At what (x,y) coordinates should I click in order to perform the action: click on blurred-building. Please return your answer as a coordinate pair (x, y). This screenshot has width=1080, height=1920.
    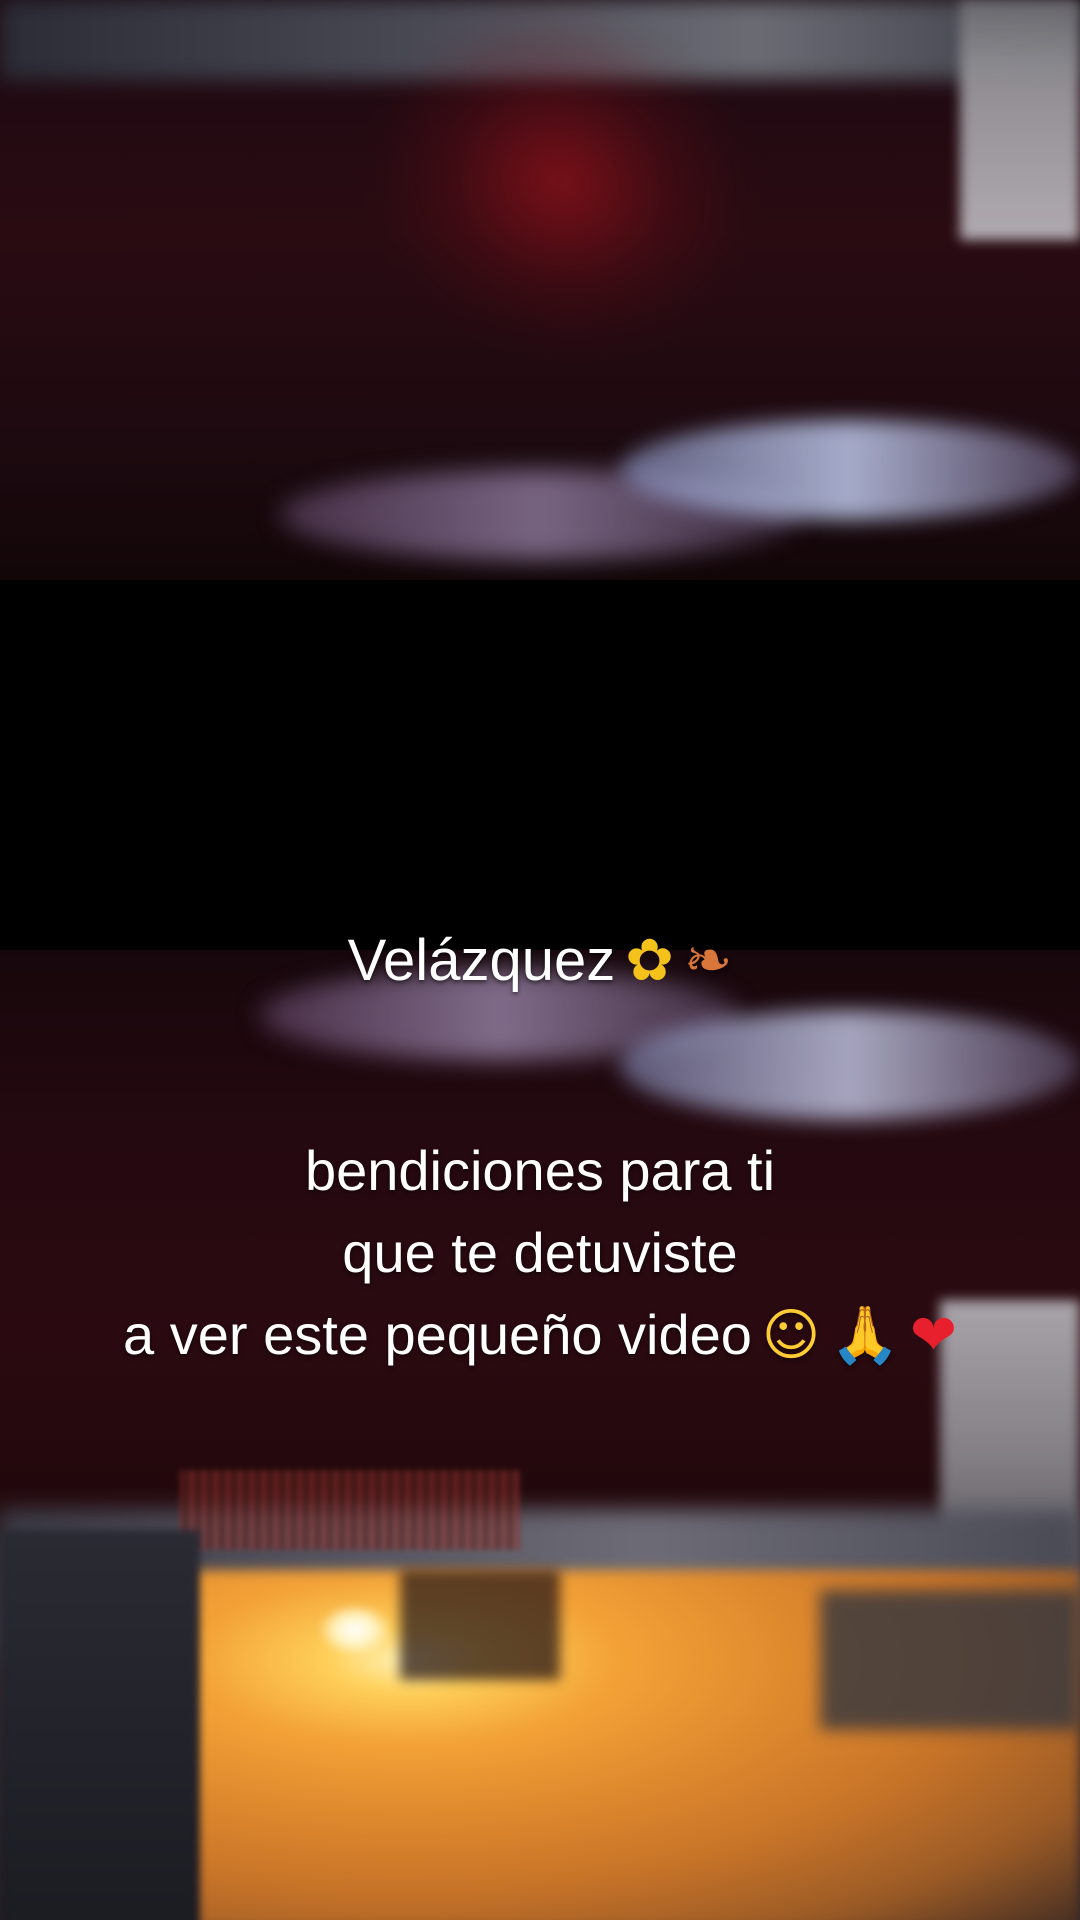
    Looking at the image, I should click on (1020, 120).